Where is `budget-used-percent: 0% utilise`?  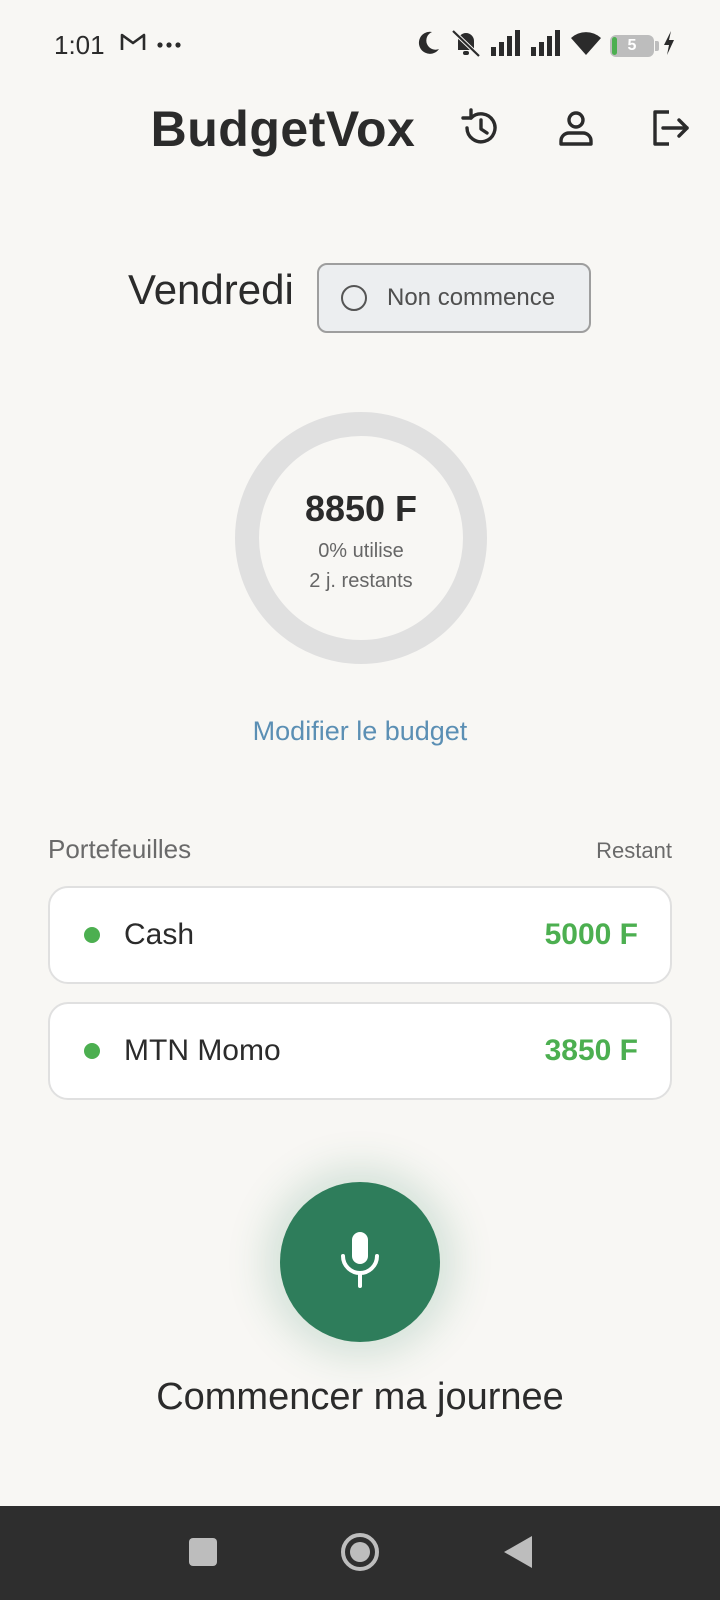
budget-used-percent: 0% utilise is located at coordinates (361, 551).